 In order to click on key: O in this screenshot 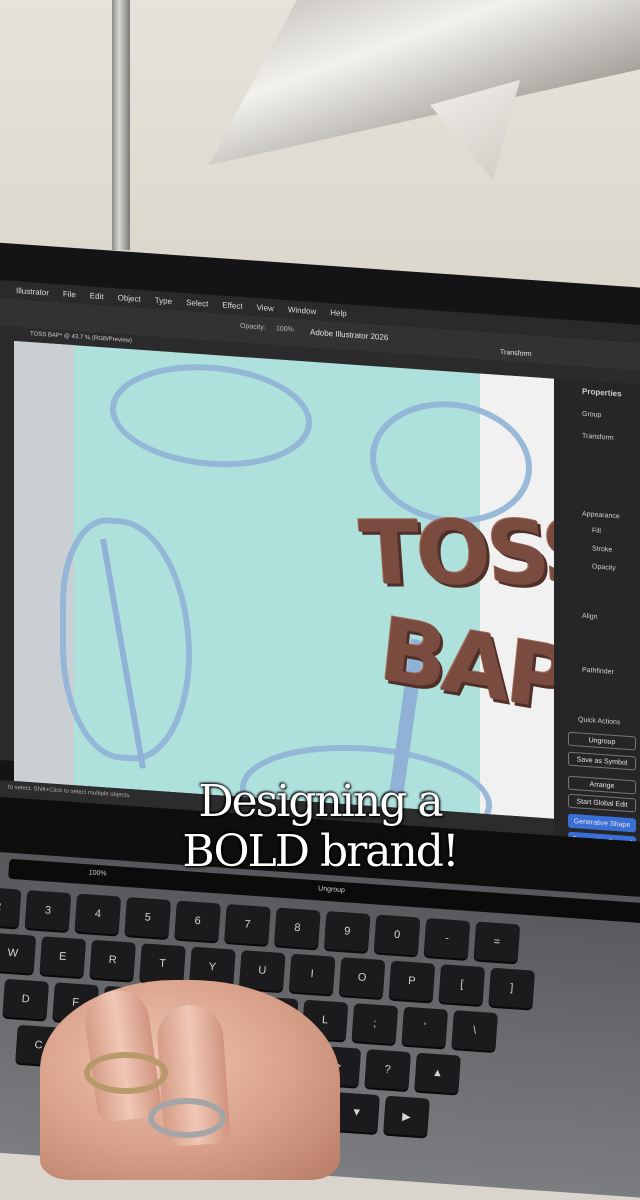, I will do `click(362, 978)`.